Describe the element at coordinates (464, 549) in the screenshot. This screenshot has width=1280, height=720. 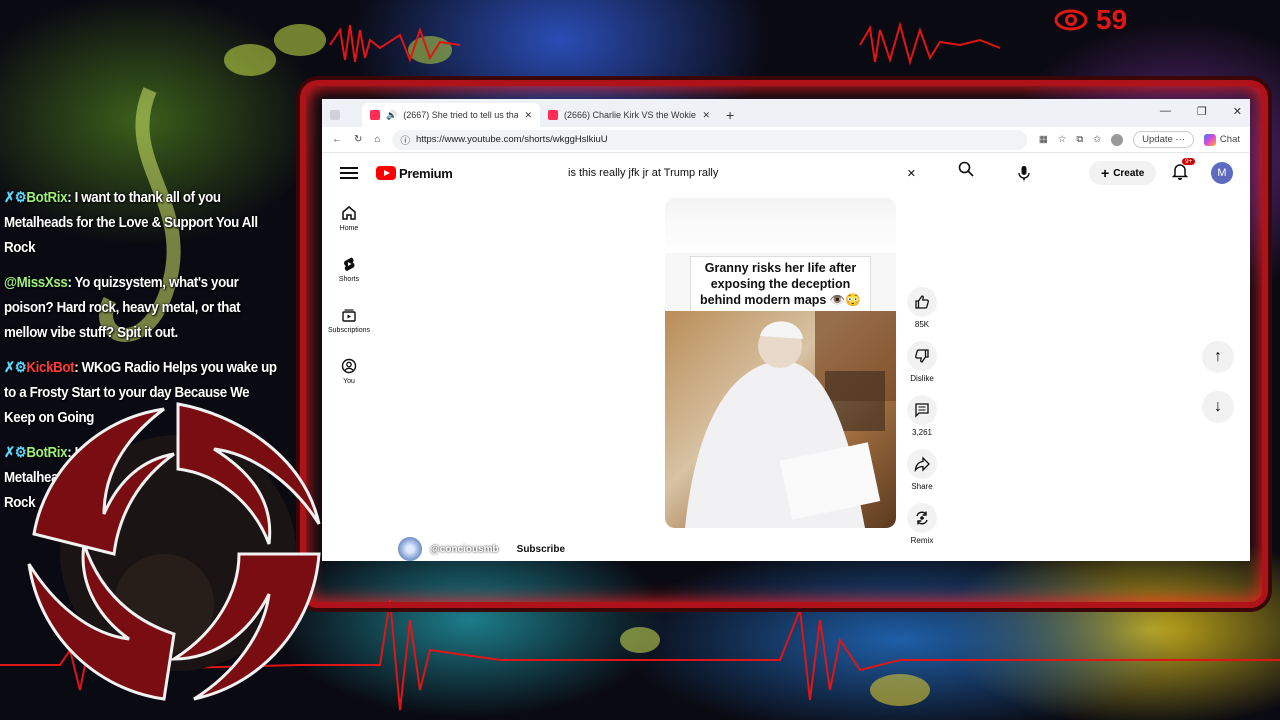
I see `channel-name: @conciousmb` at that location.